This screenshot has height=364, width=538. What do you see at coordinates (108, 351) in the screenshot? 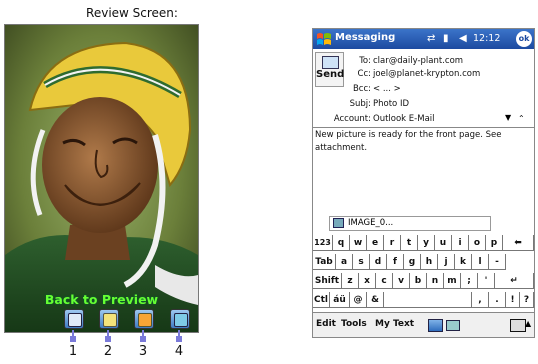
I see `callout-number-2: 2` at bounding box center [108, 351].